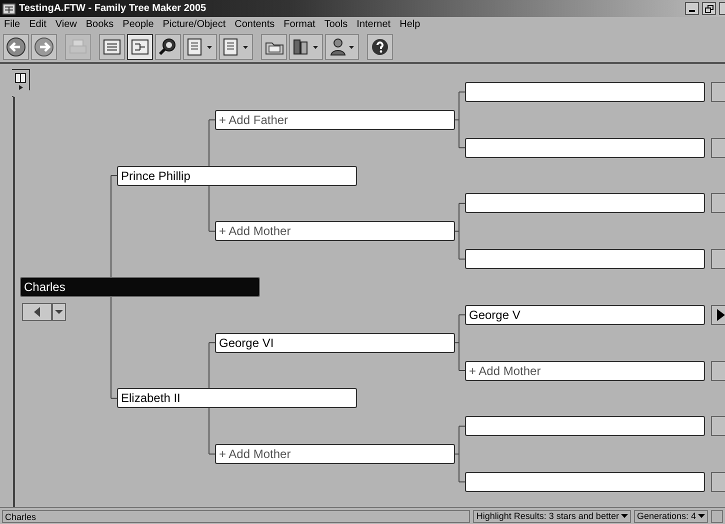  Describe the element at coordinates (112, 47) in the screenshot. I see `pedigree-button` at that location.